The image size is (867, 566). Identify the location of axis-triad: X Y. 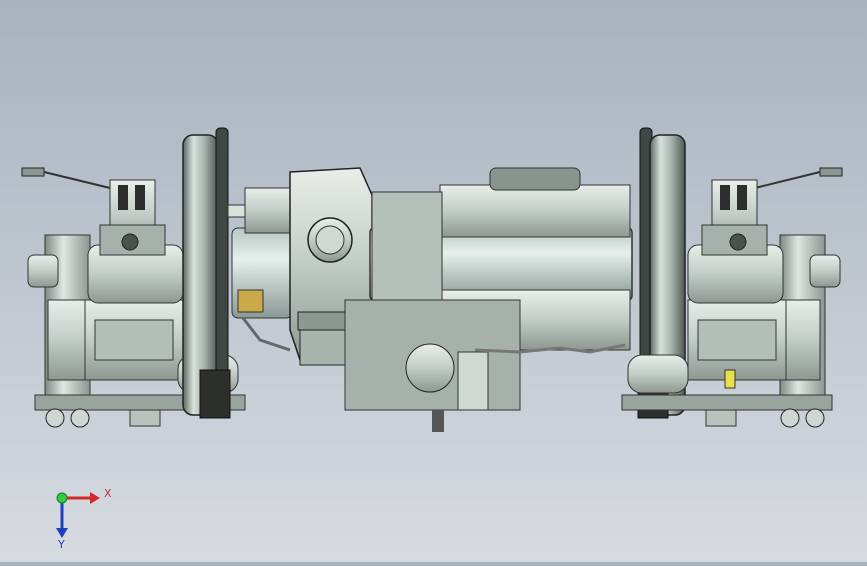
(80, 515).